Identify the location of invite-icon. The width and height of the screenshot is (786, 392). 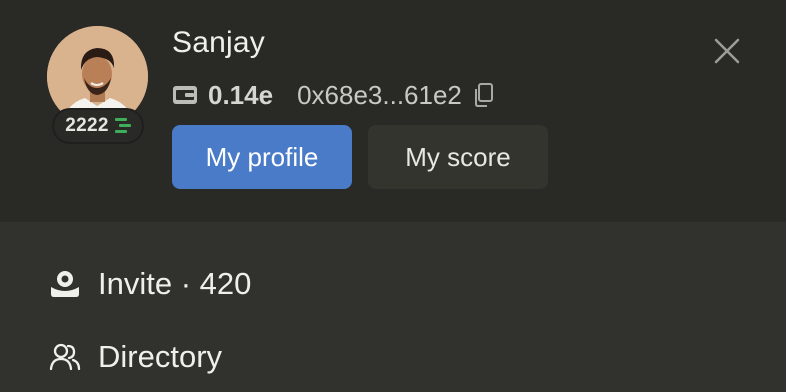
(65, 284).